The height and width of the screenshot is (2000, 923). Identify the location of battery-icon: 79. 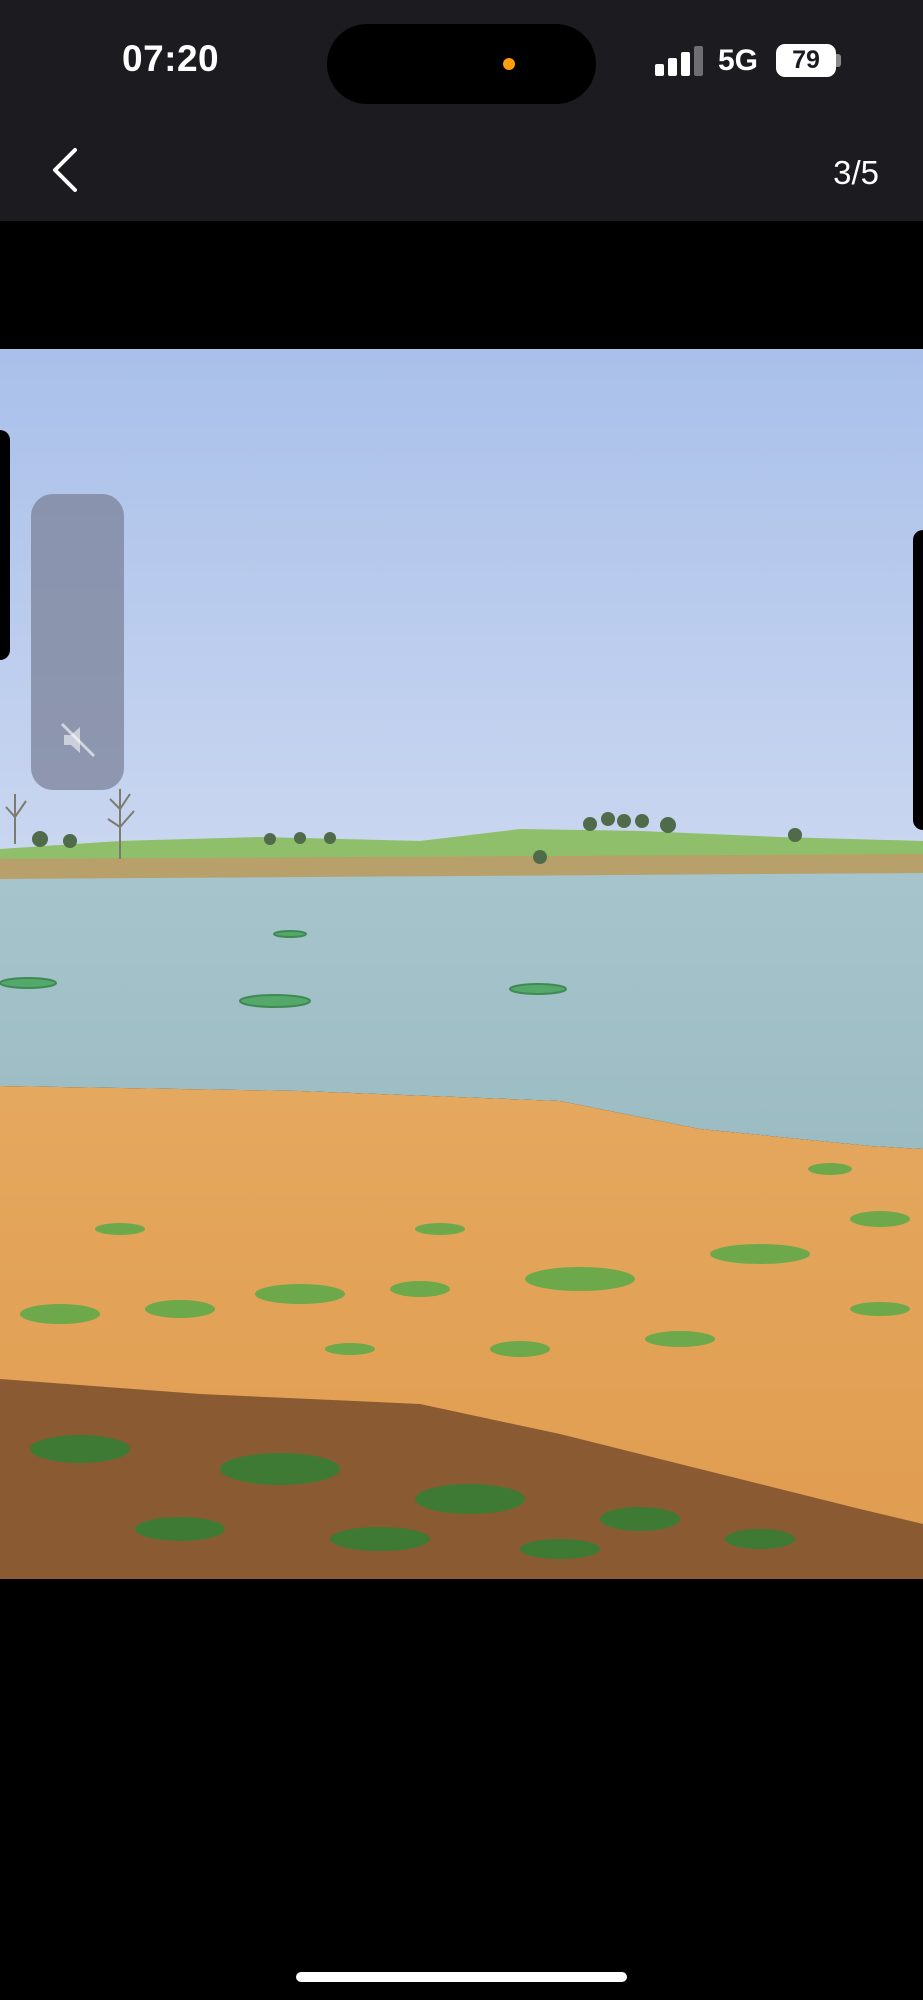
(806, 60).